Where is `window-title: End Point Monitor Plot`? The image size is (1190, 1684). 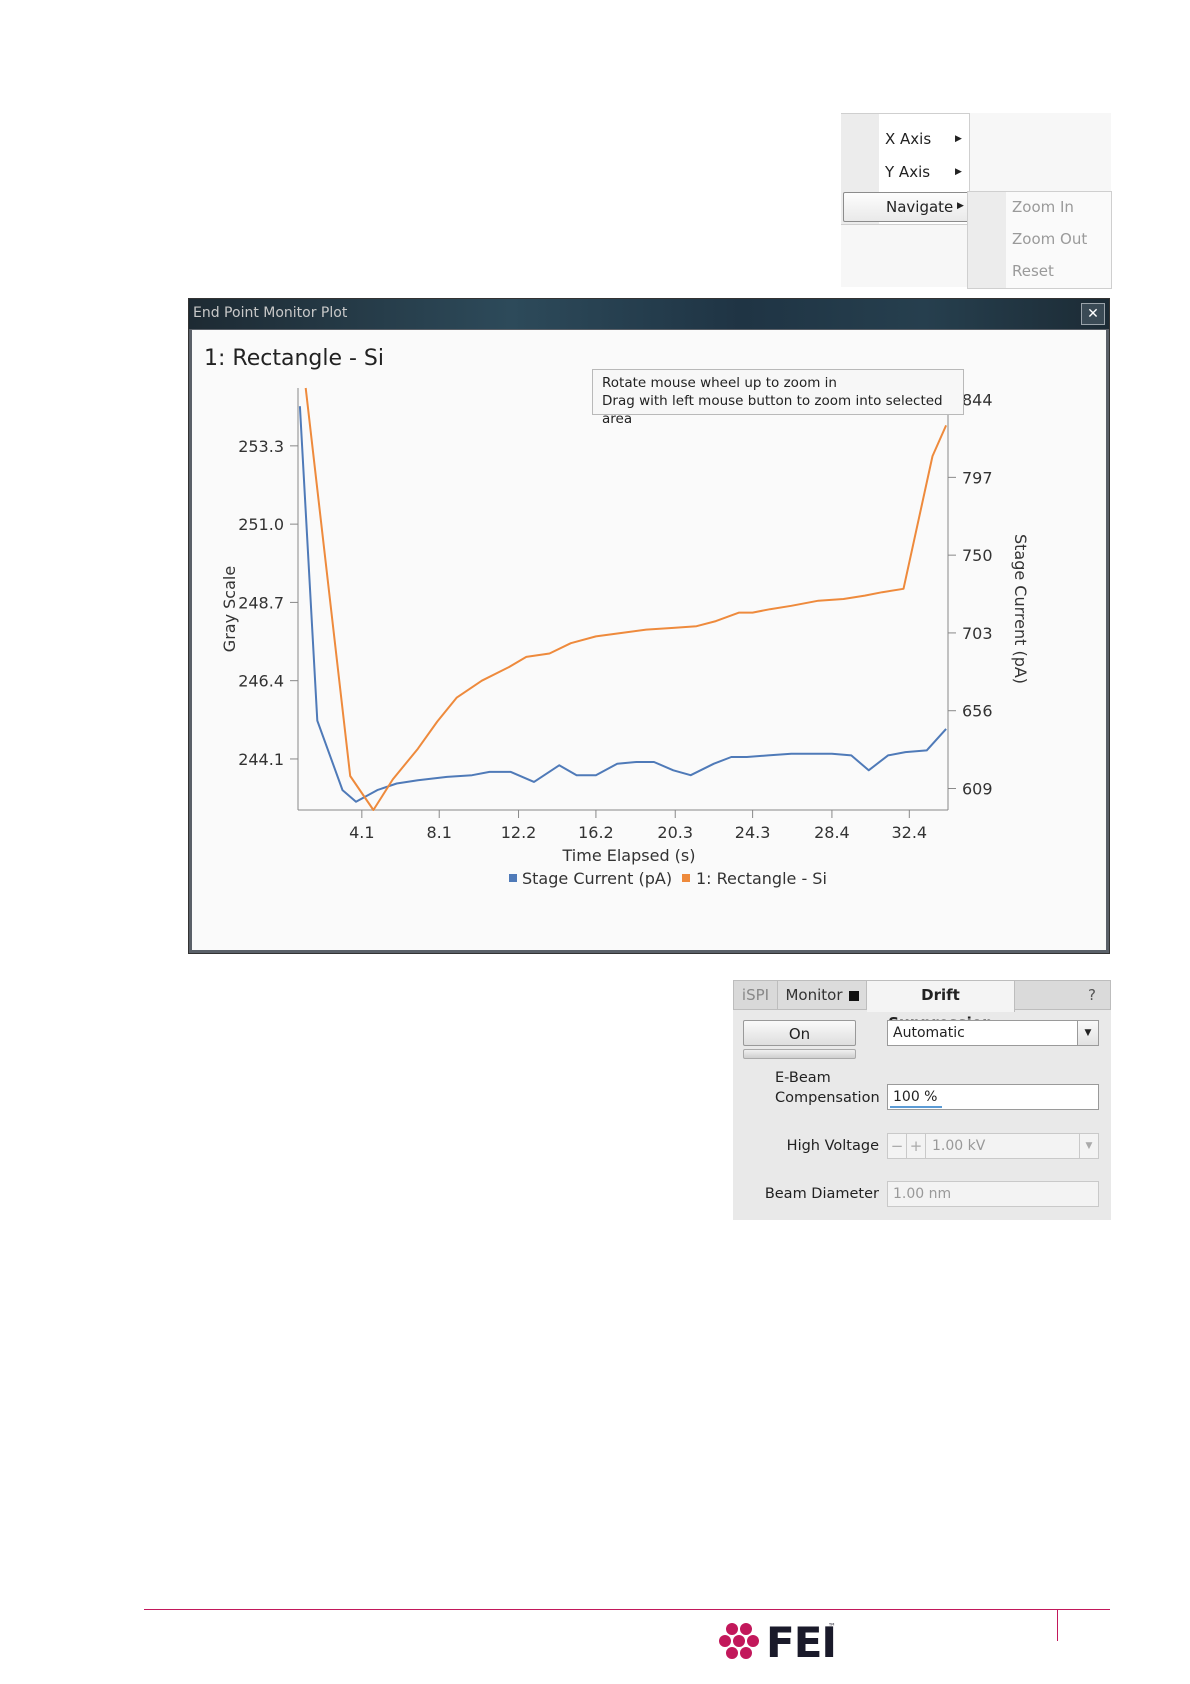
window-title: End Point Monitor Plot is located at coordinates (270, 313).